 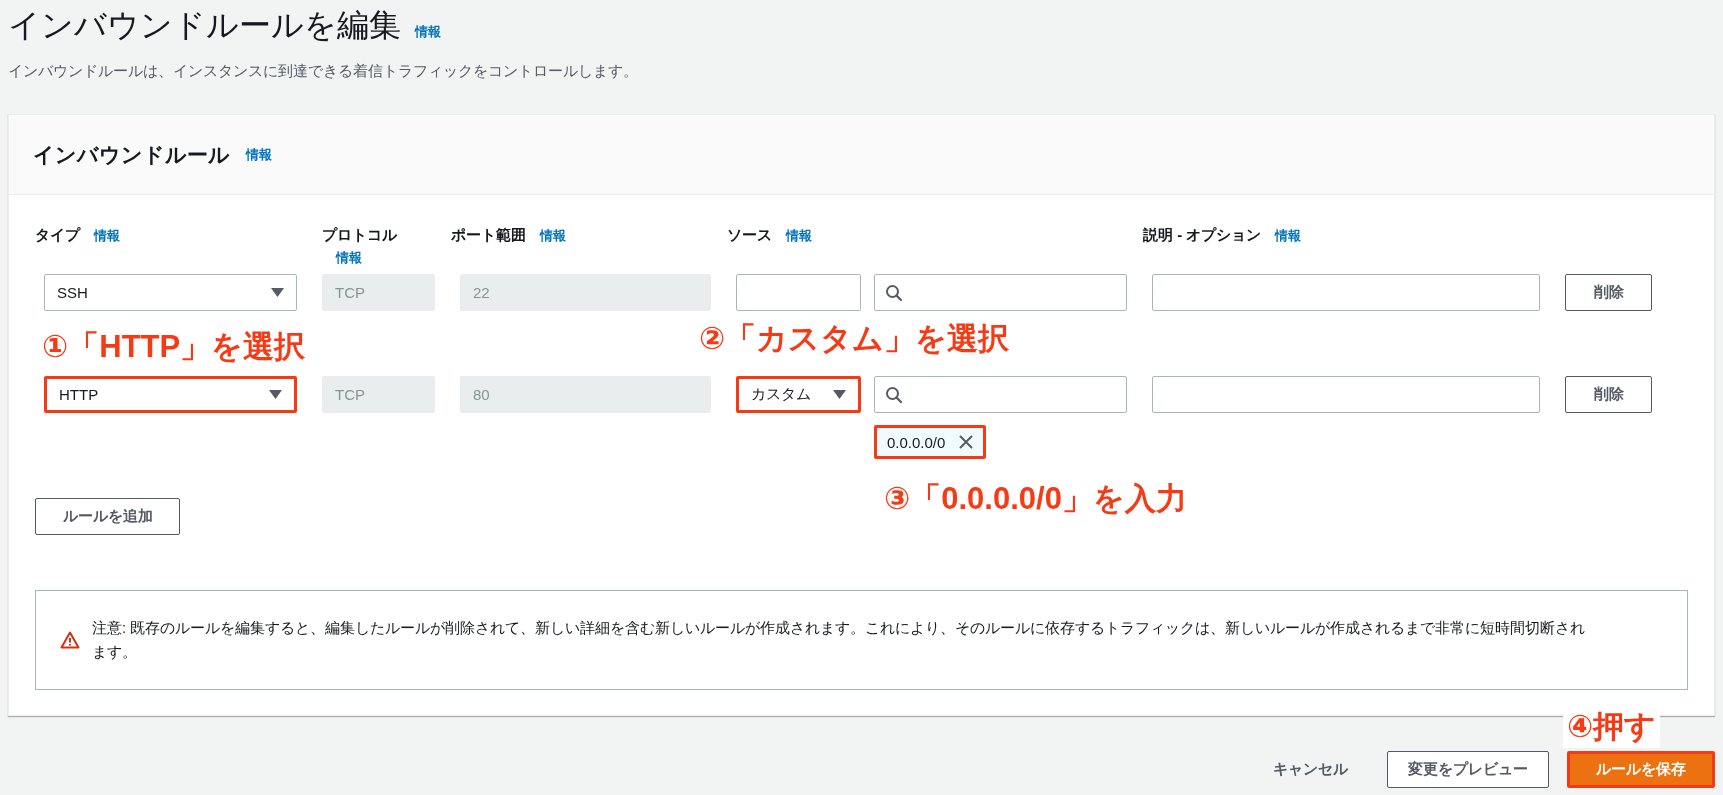 What do you see at coordinates (57, 235) in the screenshot?
I see `column-header: タイプ` at bounding box center [57, 235].